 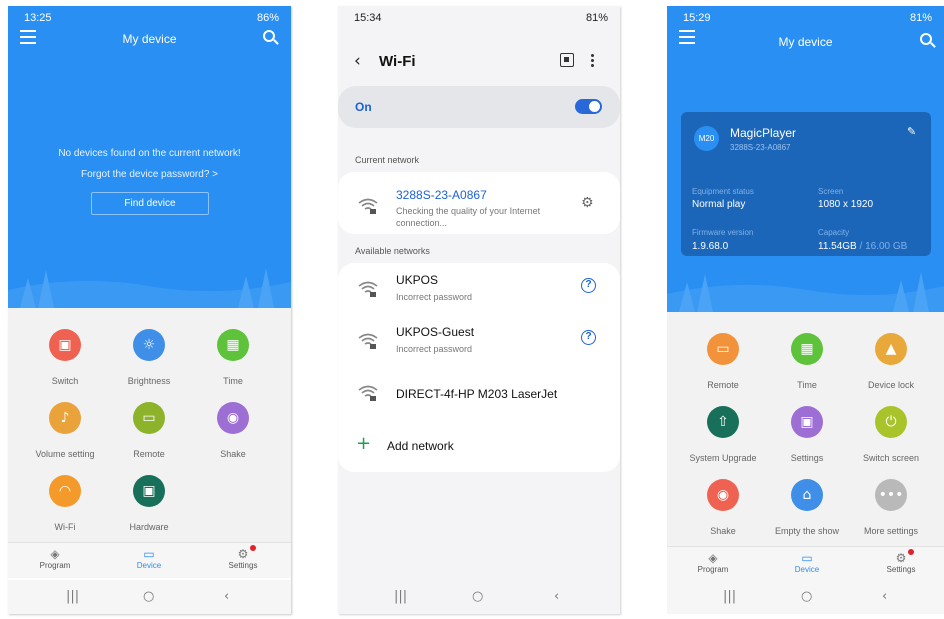 What do you see at coordinates (479, 17) in the screenshot?
I see `status-bar: 15:34 81%` at bounding box center [479, 17].